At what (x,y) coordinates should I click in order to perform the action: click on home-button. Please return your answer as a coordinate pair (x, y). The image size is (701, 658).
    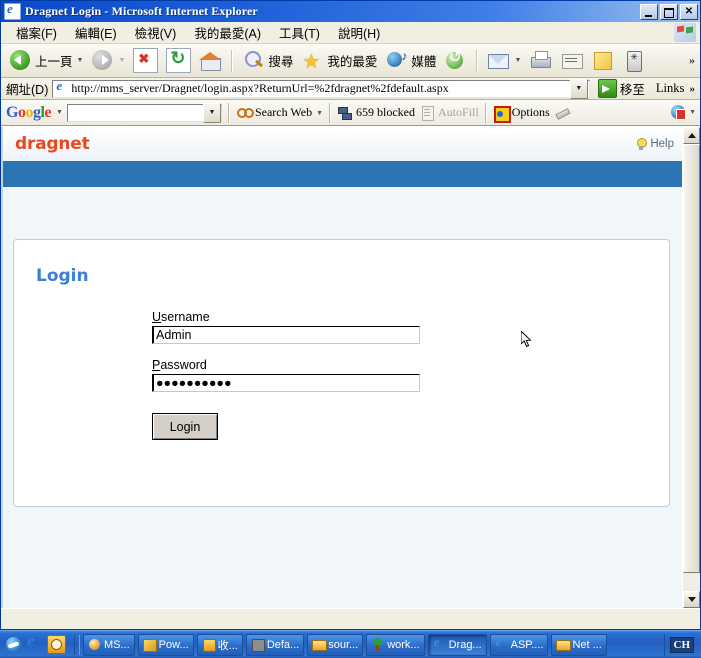
    Looking at the image, I should click on (210, 60).